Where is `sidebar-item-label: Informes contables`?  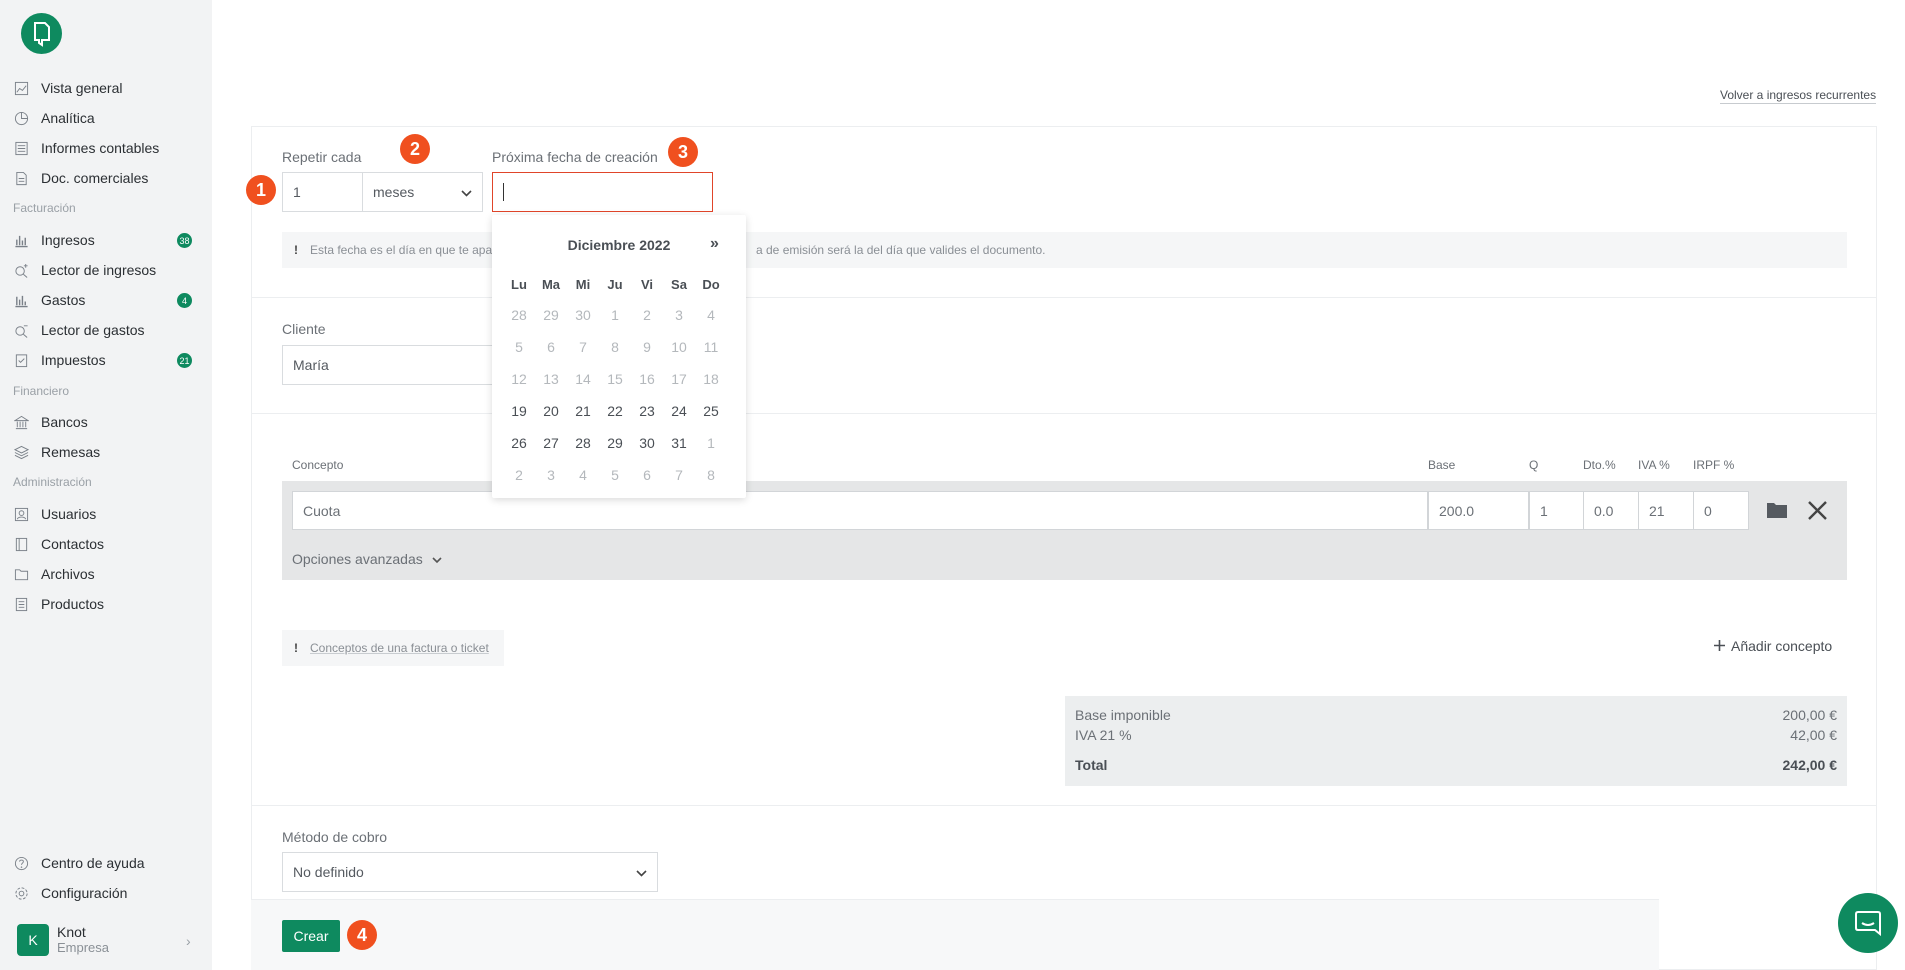 sidebar-item-label: Informes contables is located at coordinates (100, 148).